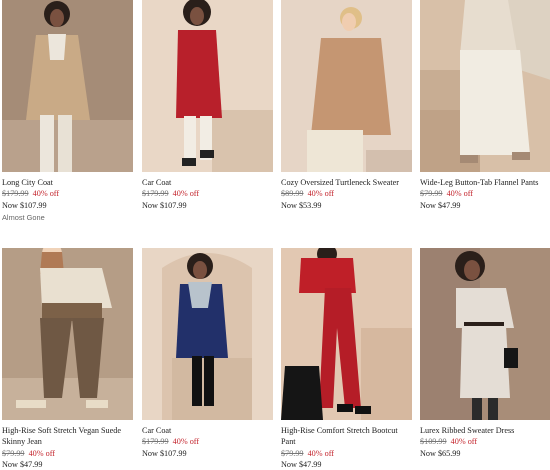 The width and height of the screenshot is (550, 470). What do you see at coordinates (301, 205) in the screenshot?
I see `sale-price: Now $53.99` at bounding box center [301, 205].